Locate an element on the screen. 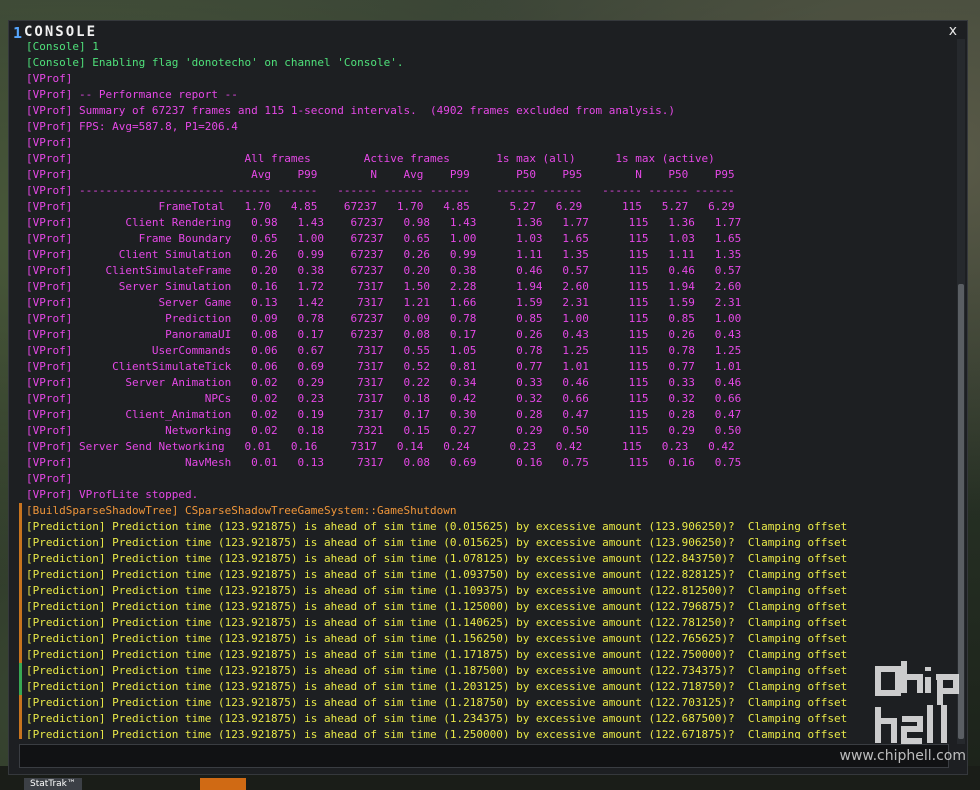 The image size is (980, 790). console-scrollbar is located at coordinates (961, 391).